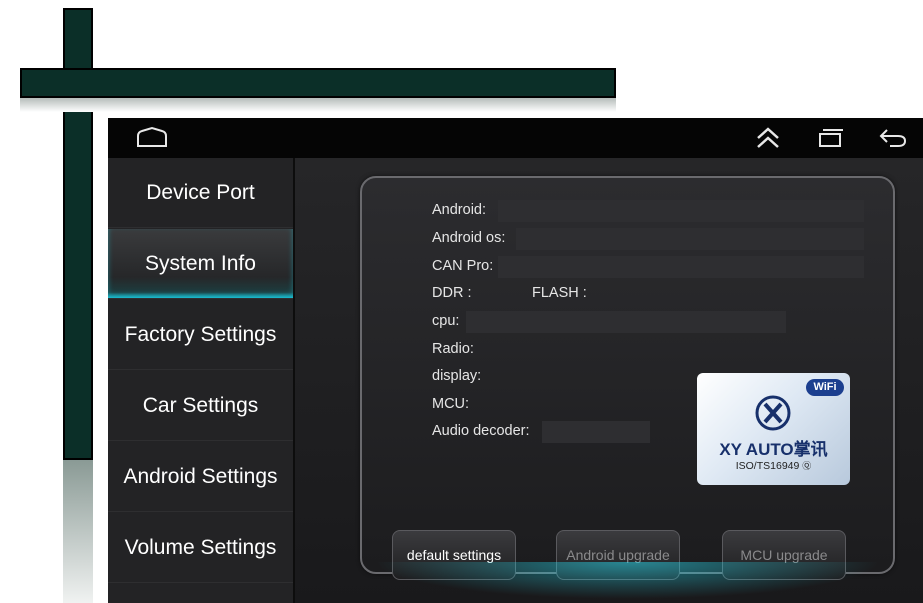 The image size is (923, 603). I want to click on audio-decoder-label: Audio decoder:, so click(481, 431).